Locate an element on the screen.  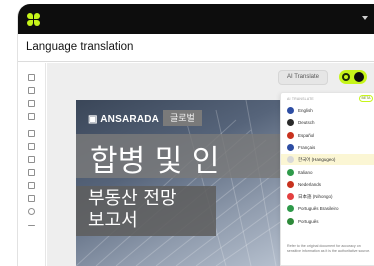
language-label: Português Brasileiro is located at coordinates (318, 209).